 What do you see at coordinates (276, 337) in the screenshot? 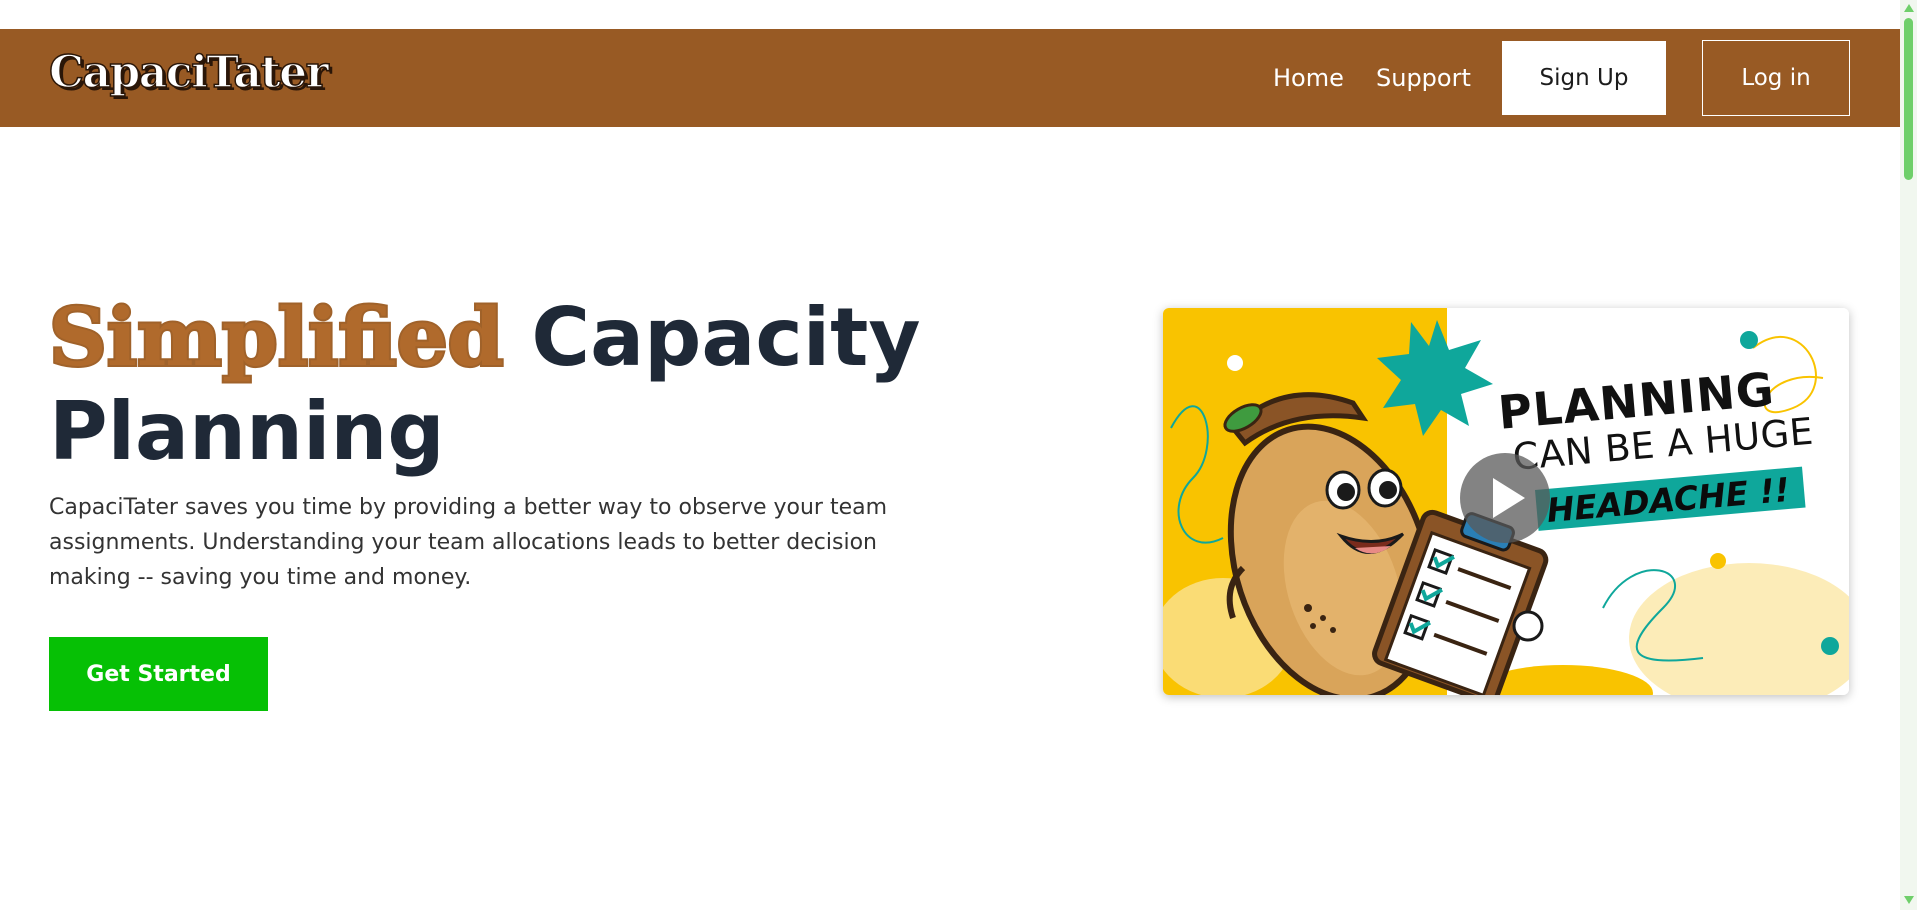
I see `hero-heading-accent: Simplified` at bounding box center [276, 337].